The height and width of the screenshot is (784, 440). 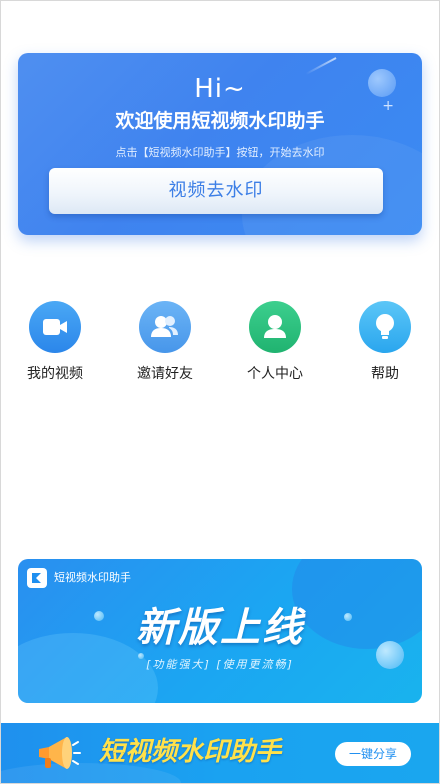 I want to click on share-bar: 短视频水印助手 一键分享, so click(x=220, y=753).